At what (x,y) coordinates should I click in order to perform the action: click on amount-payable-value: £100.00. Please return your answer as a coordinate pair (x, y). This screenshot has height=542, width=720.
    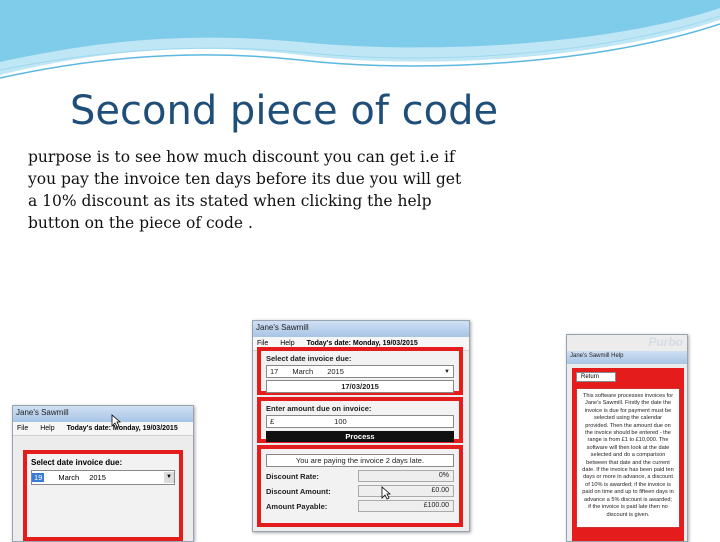
    Looking at the image, I should click on (406, 506).